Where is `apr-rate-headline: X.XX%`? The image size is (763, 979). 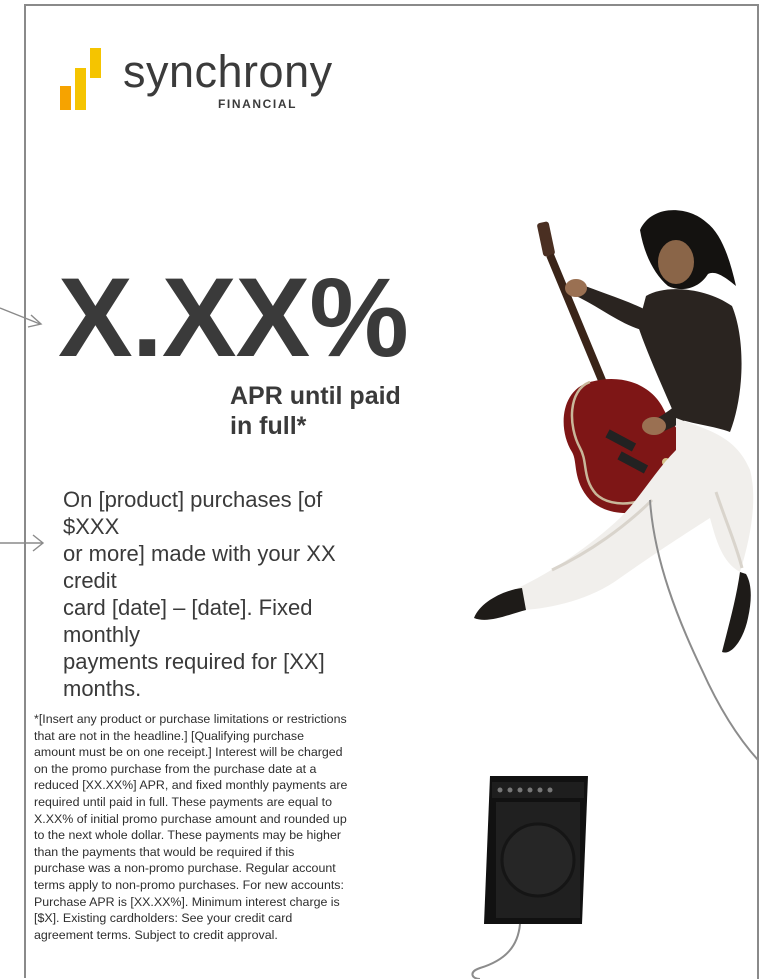
apr-rate-headline: X.XX% is located at coordinates (233, 317).